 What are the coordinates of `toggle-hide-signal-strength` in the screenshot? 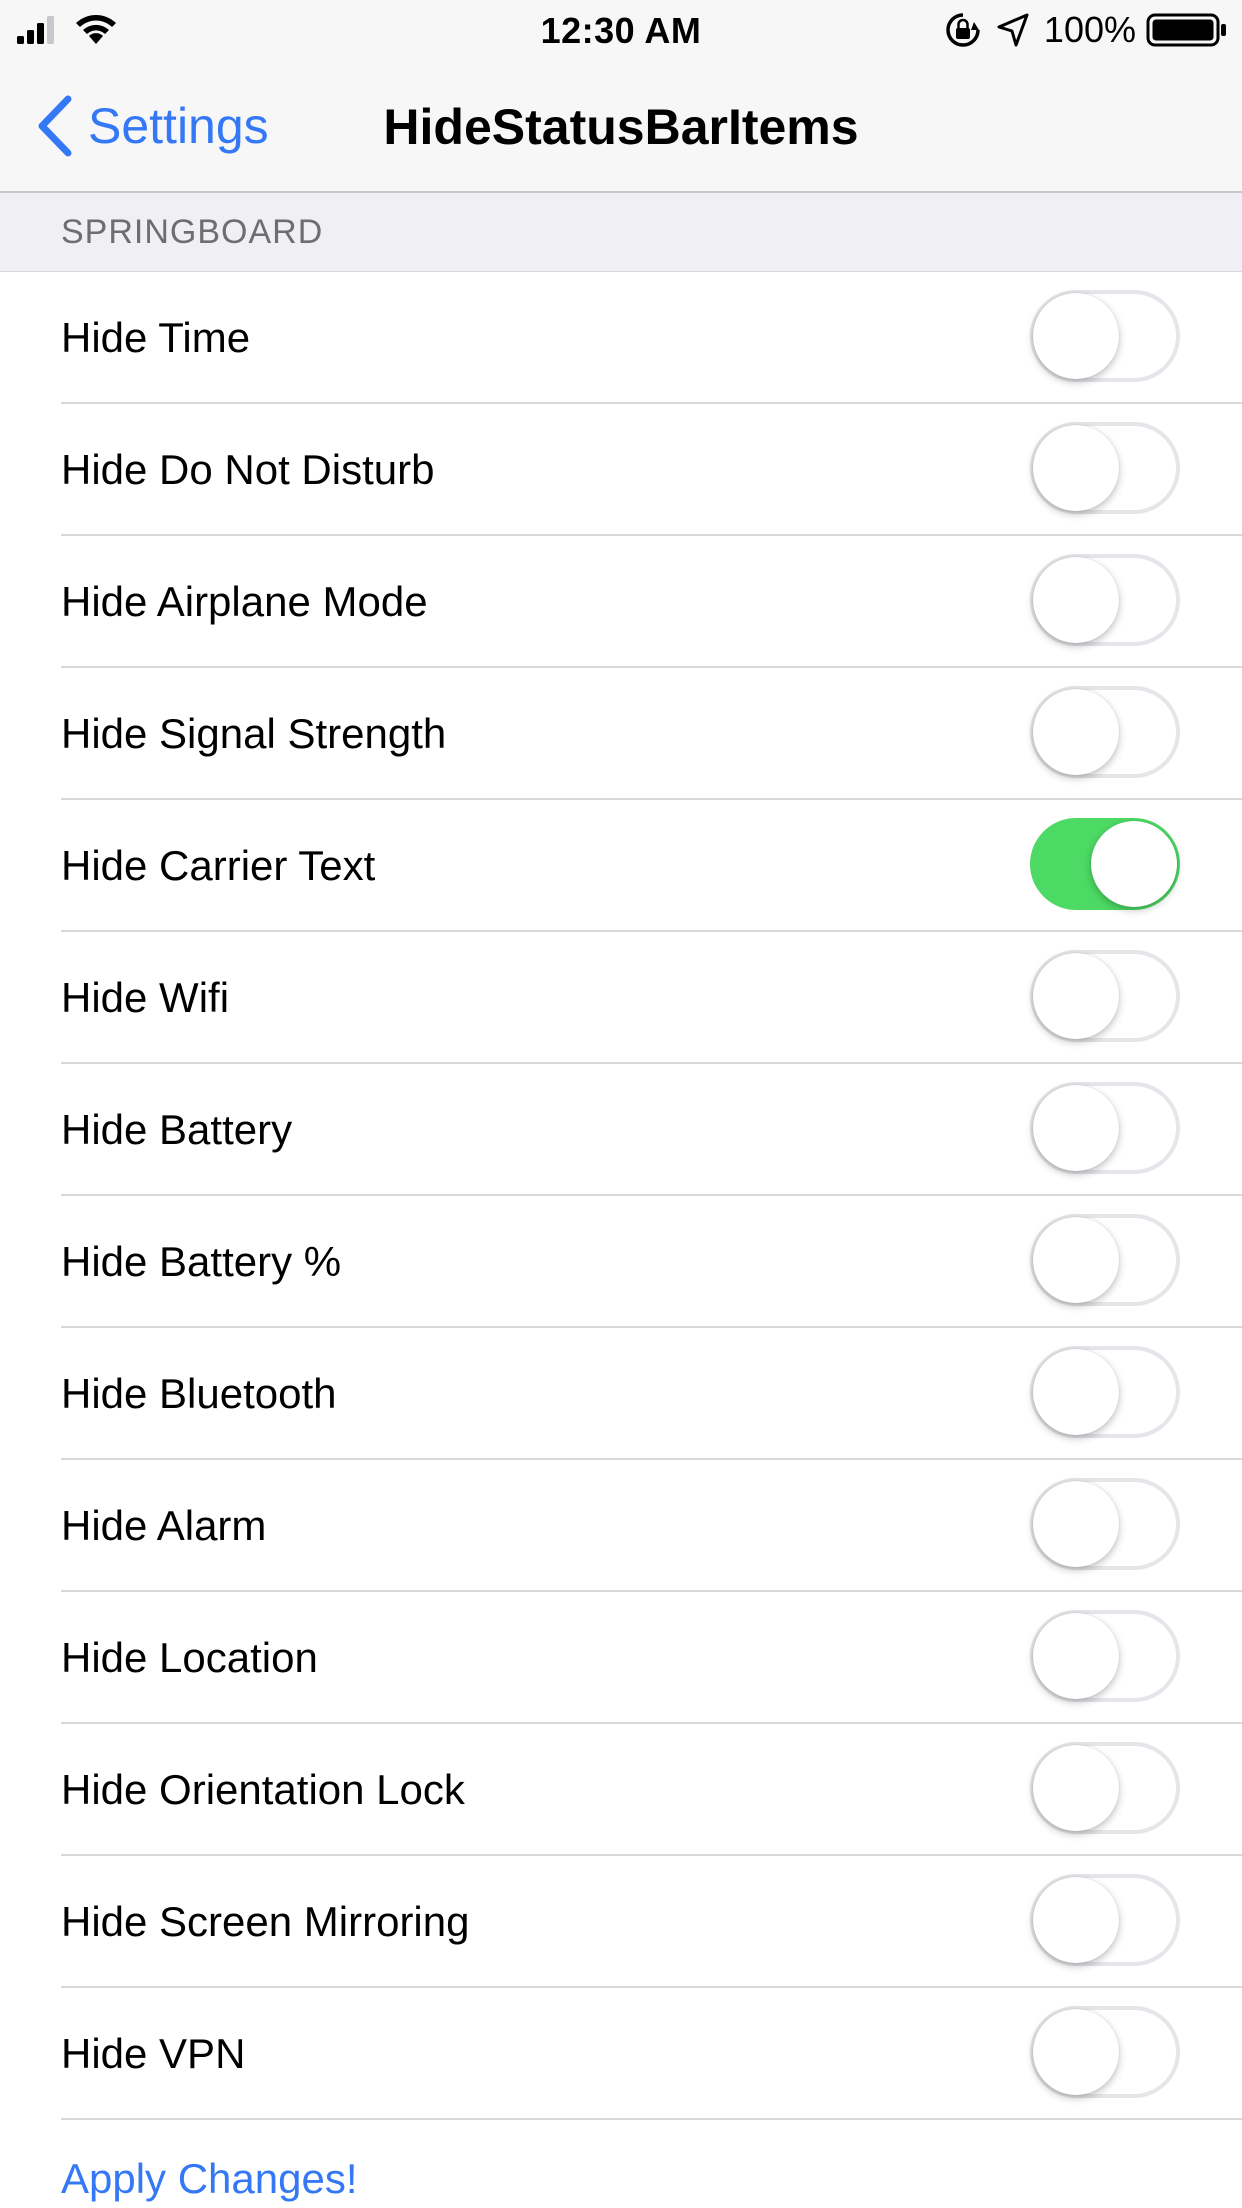 It's located at (1105, 732).